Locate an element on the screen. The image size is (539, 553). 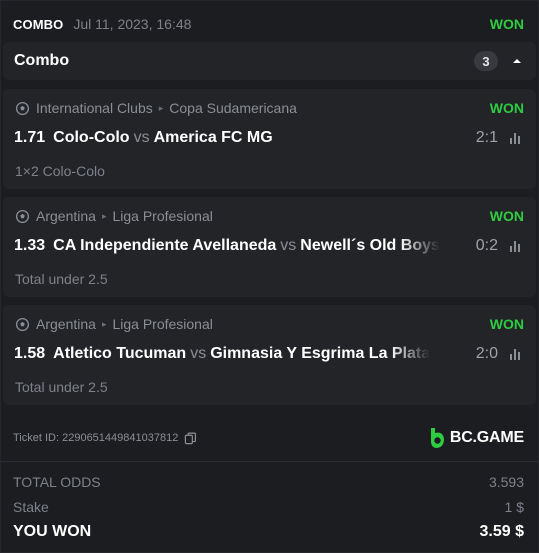
match-score: 0:2 is located at coordinates (486, 245).